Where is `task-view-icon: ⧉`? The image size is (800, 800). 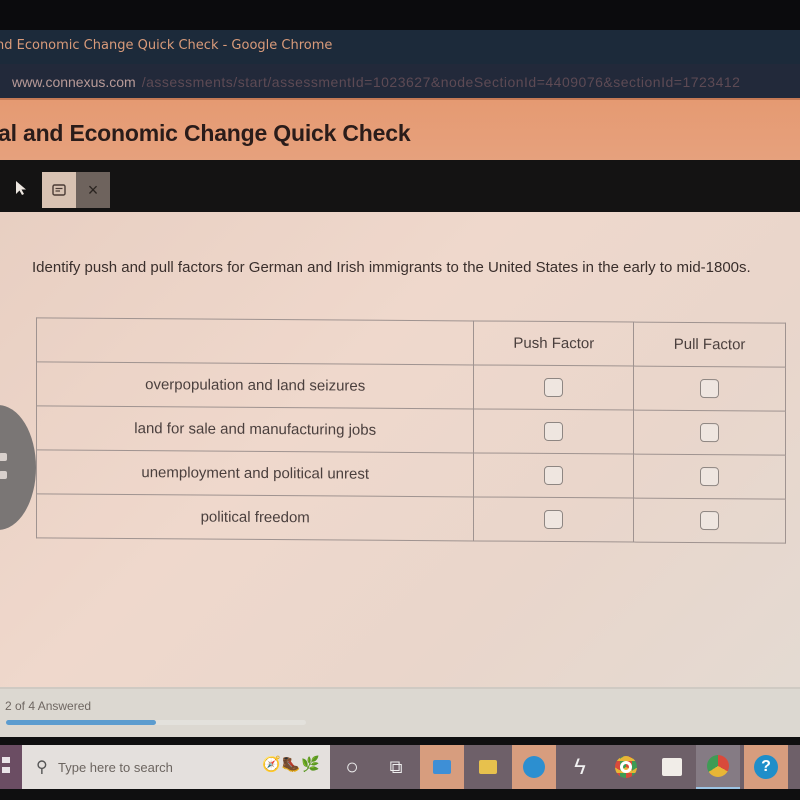
task-view-icon: ⧉ is located at coordinates (396, 766).